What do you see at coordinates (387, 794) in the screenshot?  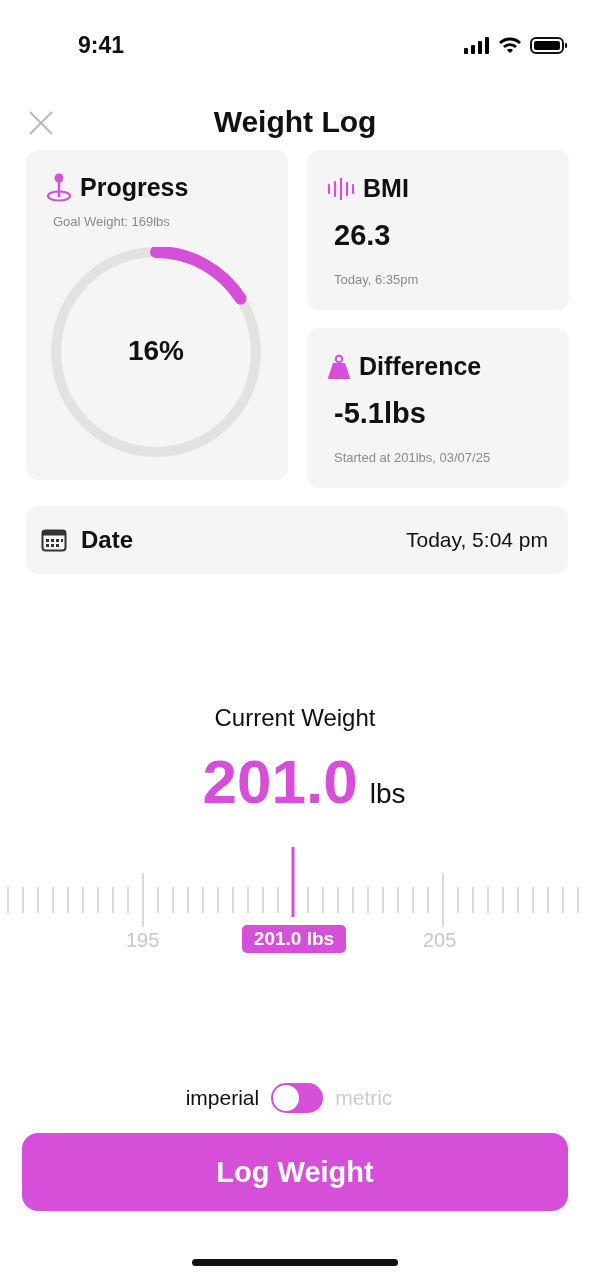 I see `weight-unit: lbs` at bounding box center [387, 794].